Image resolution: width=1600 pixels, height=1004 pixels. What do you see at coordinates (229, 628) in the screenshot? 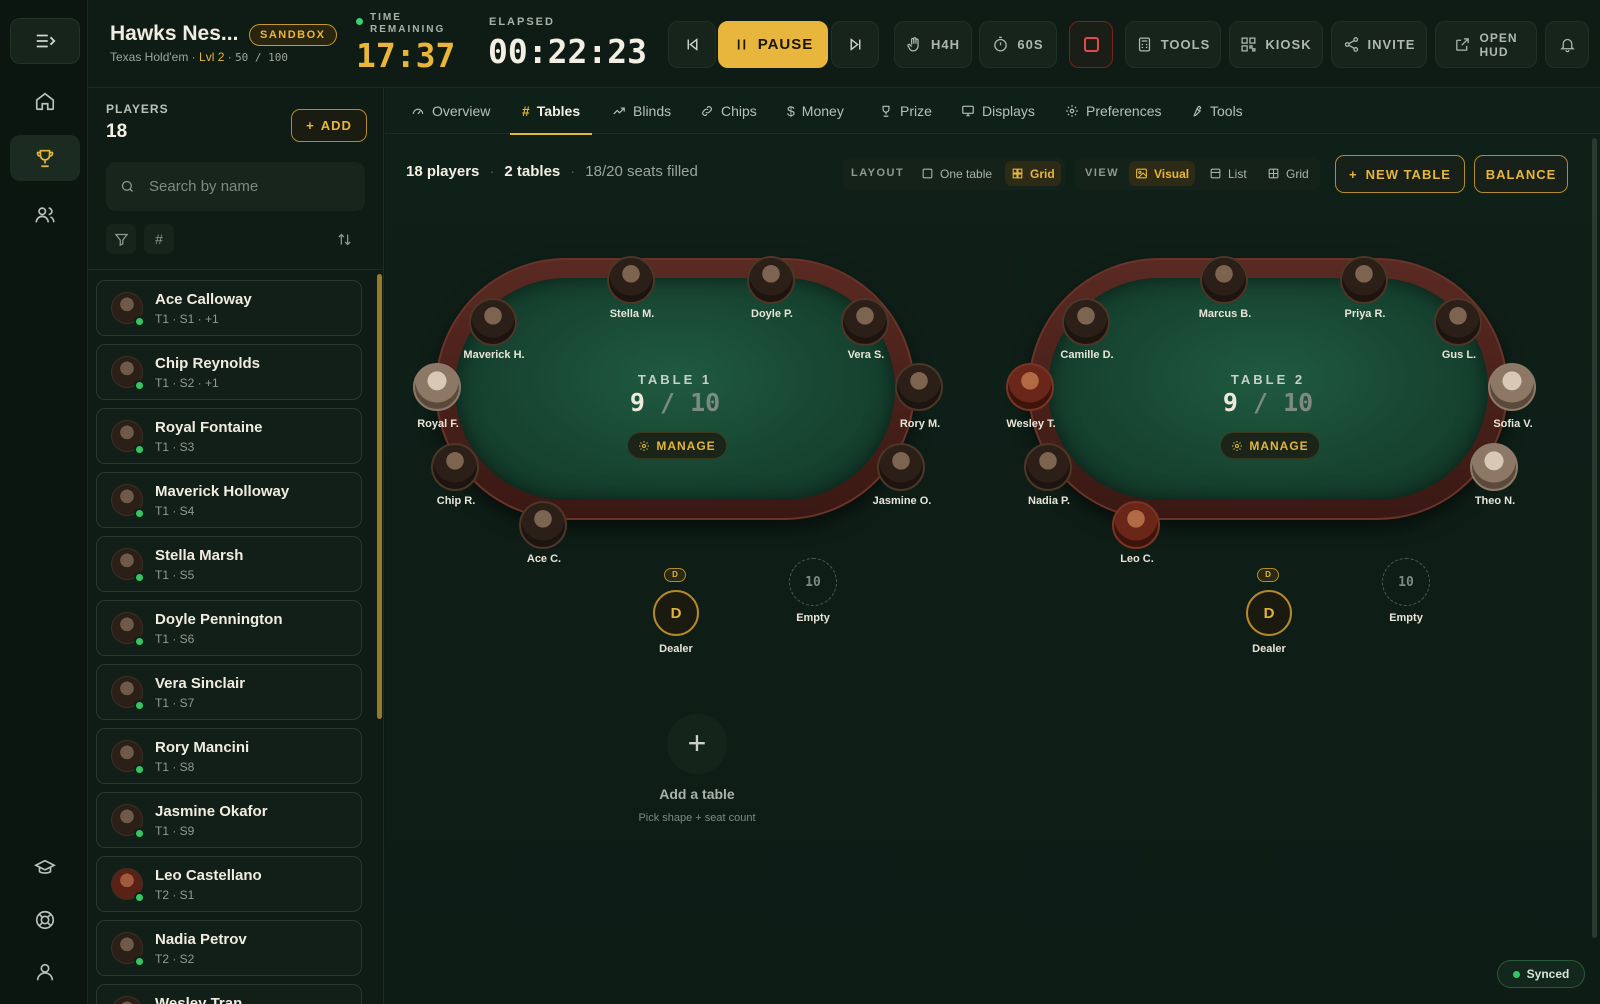
I see `player-card: Doyle Pennington T1 · S6` at bounding box center [229, 628].